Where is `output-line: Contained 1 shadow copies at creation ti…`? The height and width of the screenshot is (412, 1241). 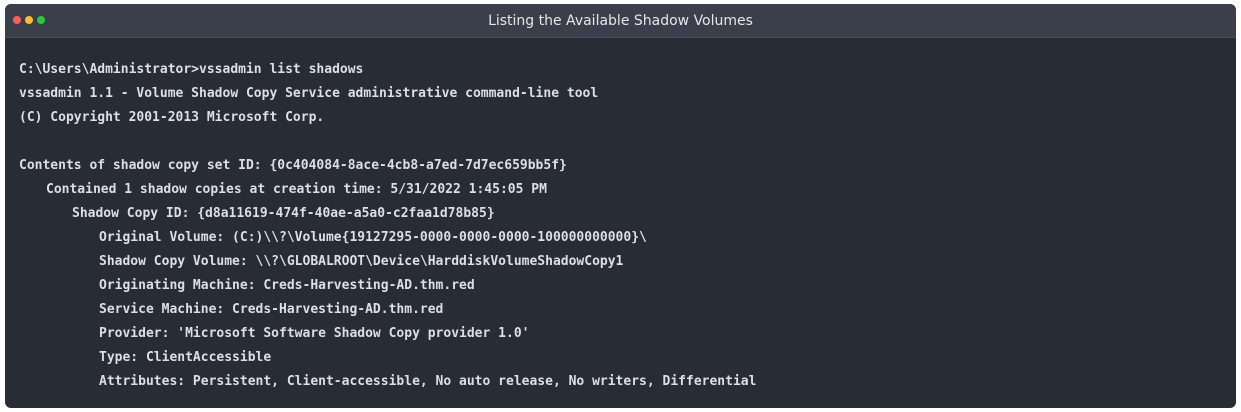 output-line: Contained 1 shadow copies at creation ti… is located at coordinates (296, 189).